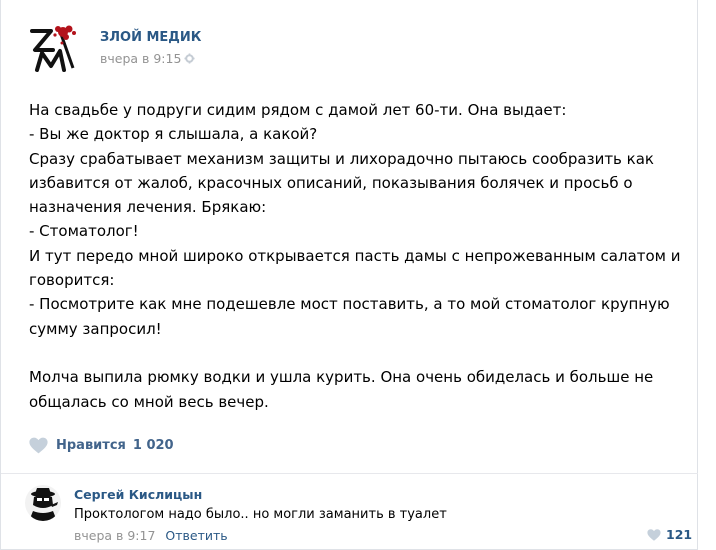 This screenshot has width=716, height=550. Describe the element at coordinates (72, 280) in the screenshot. I see `post-text-line: говорится:` at that location.